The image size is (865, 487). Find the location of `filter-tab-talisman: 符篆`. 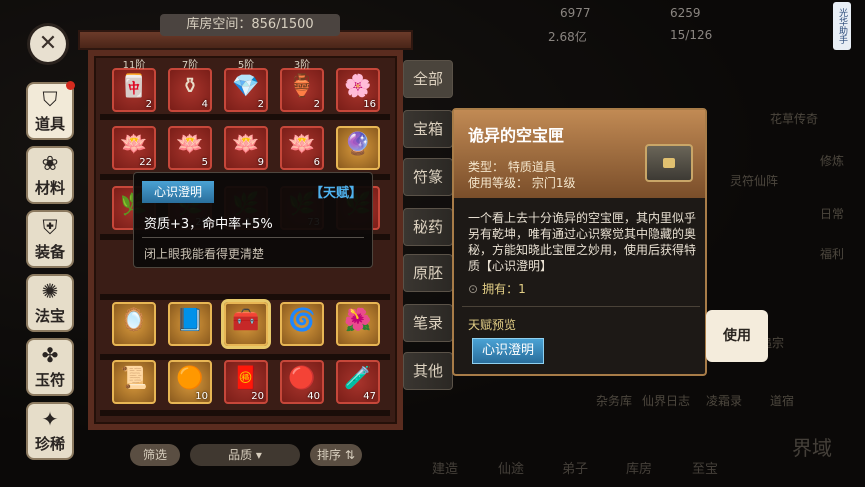

filter-tab-talisman: 符篆 is located at coordinates (428, 177).